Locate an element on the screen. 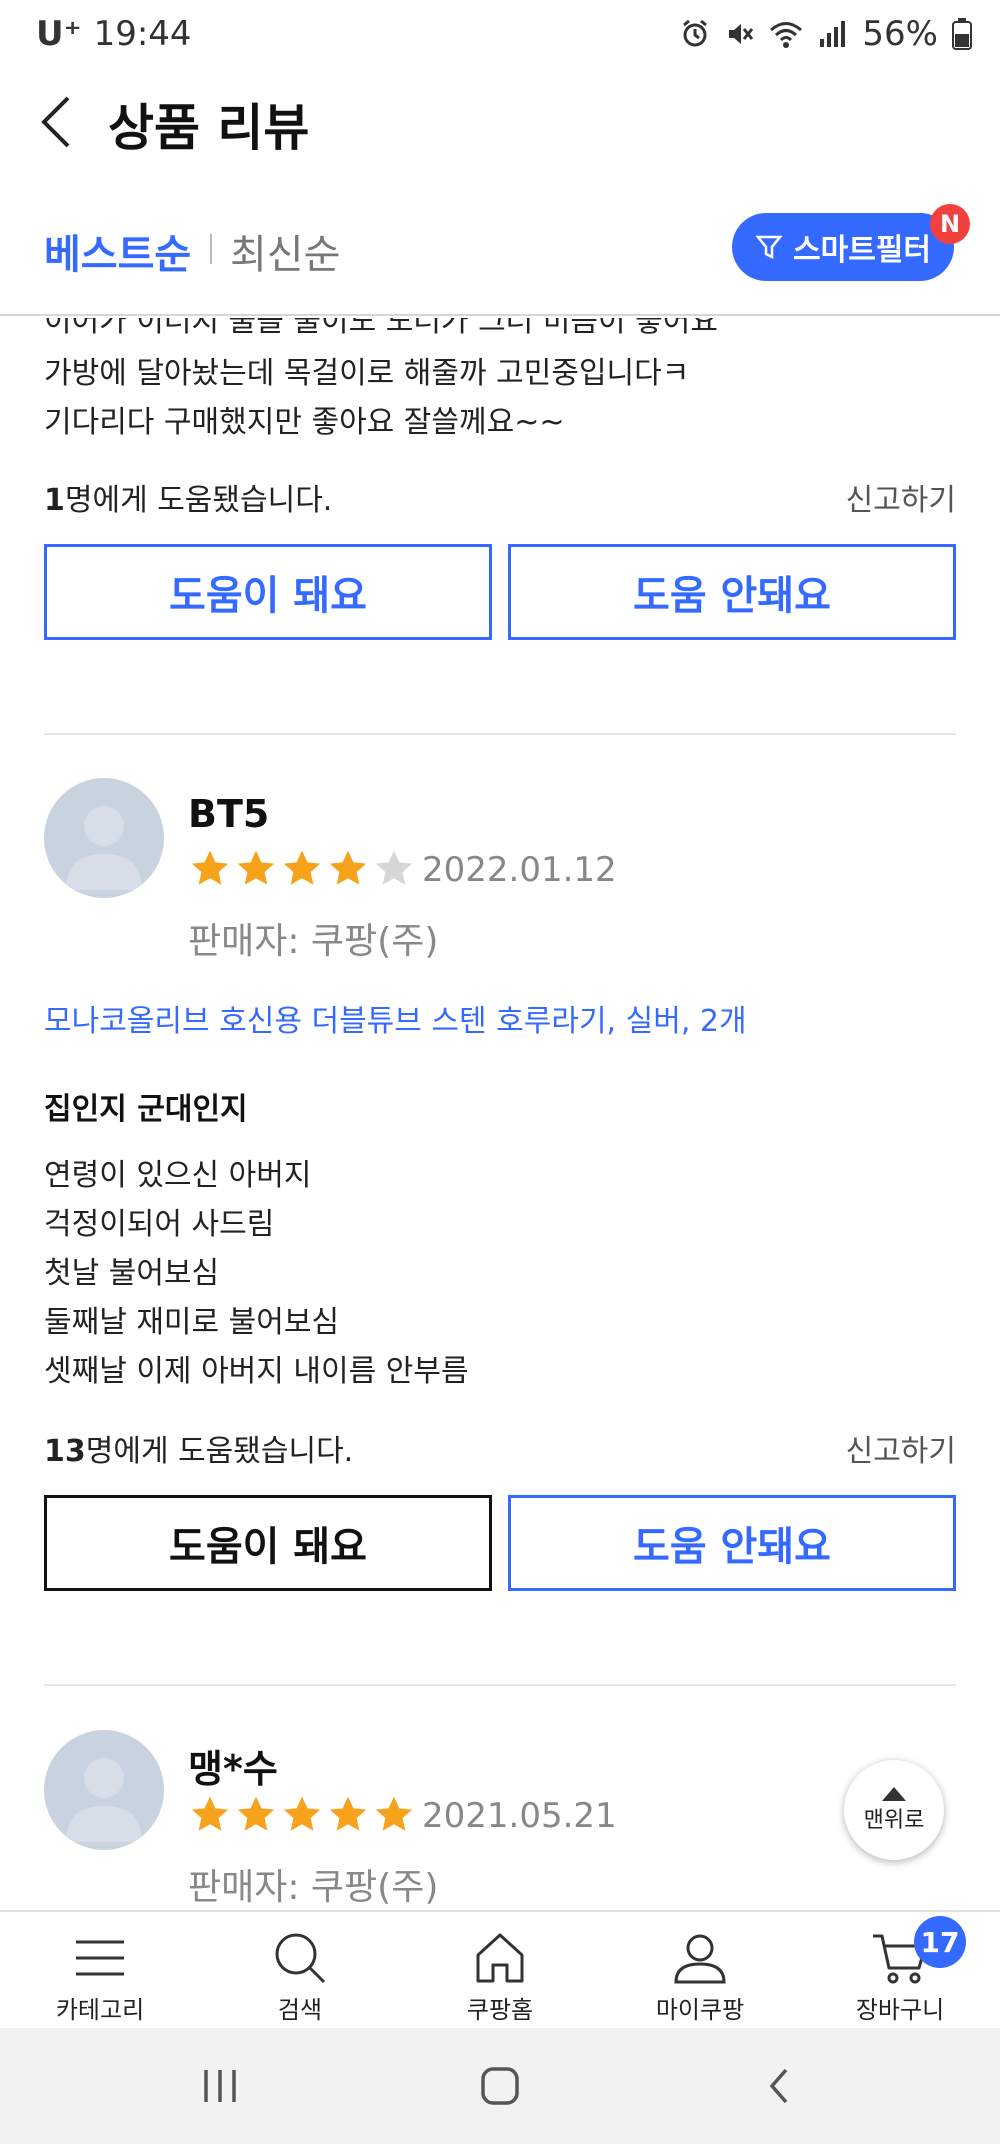  helped-count-text: 1명에게 도움됐습니다. is located at coordinates (188, 497).